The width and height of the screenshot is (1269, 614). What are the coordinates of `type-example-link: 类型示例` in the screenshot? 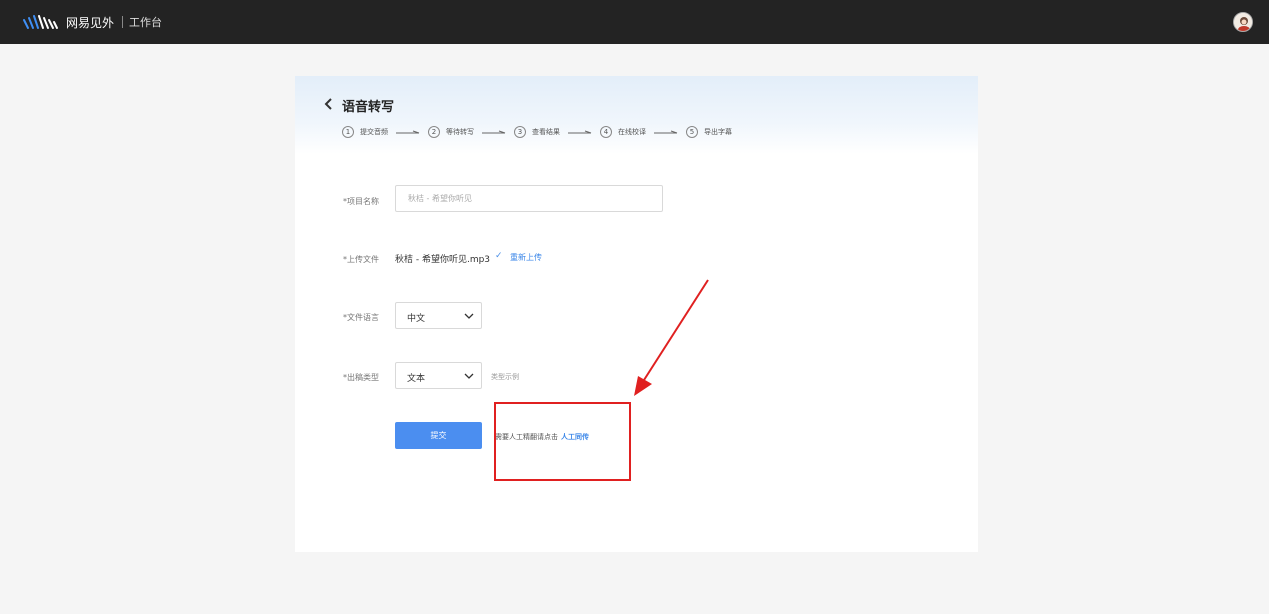 It's located at (505, 377).